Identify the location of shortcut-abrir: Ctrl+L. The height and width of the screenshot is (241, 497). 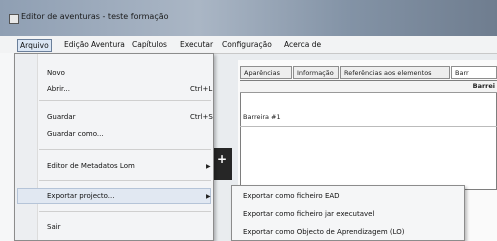
(201, 89).